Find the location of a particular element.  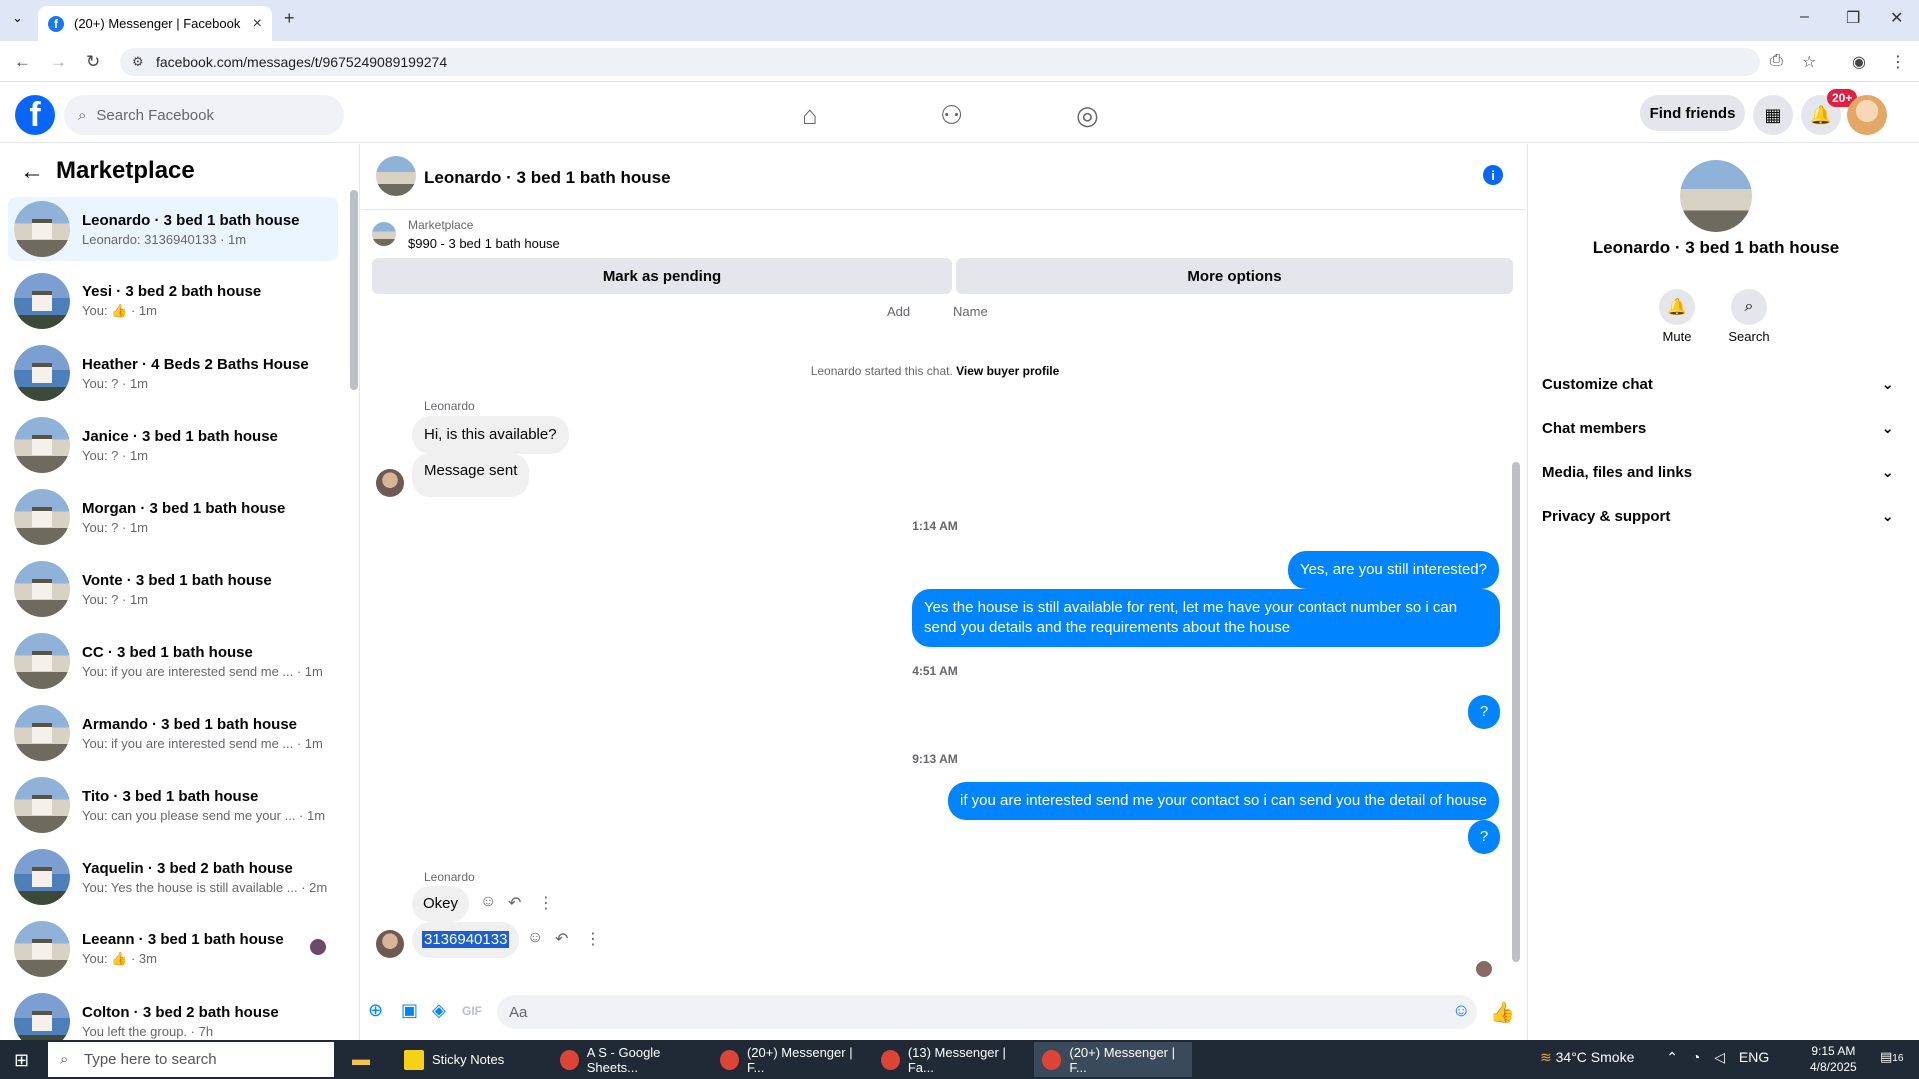

friends-icon: ⚇ is located at coordinates (951, 115).